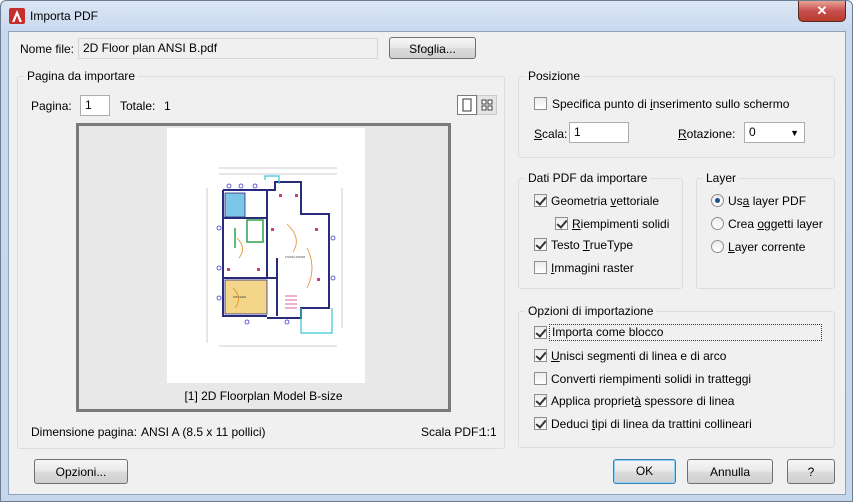  I want to click on total-value: 1, so click(167, 106).